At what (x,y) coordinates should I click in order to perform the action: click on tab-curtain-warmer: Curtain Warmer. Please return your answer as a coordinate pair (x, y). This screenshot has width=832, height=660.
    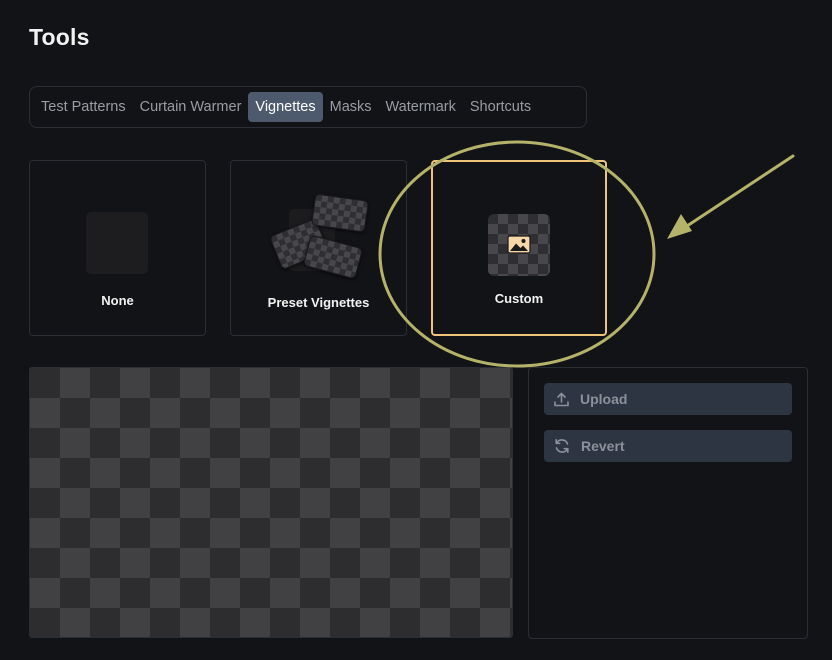
    Looking at the image, I should click on (191, 107).